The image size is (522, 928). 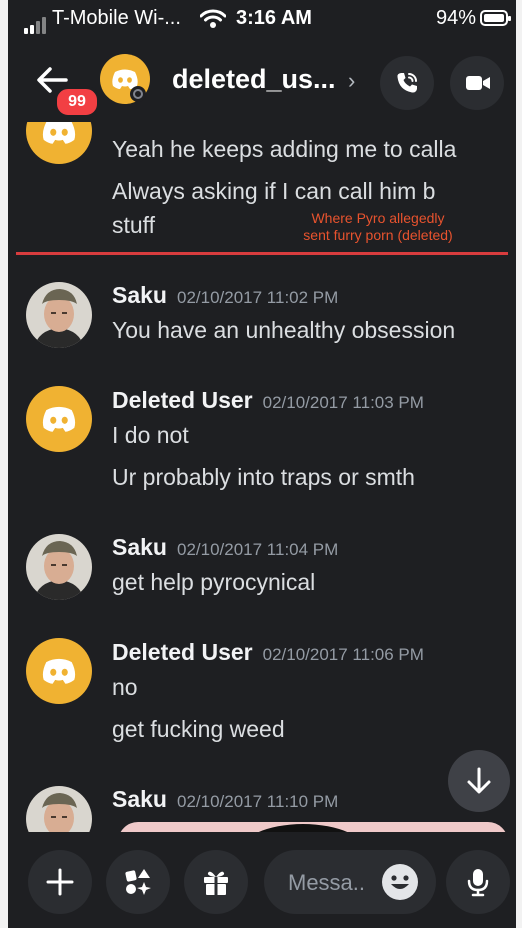 I want to click on apps-button, so click(x=138, y=882).